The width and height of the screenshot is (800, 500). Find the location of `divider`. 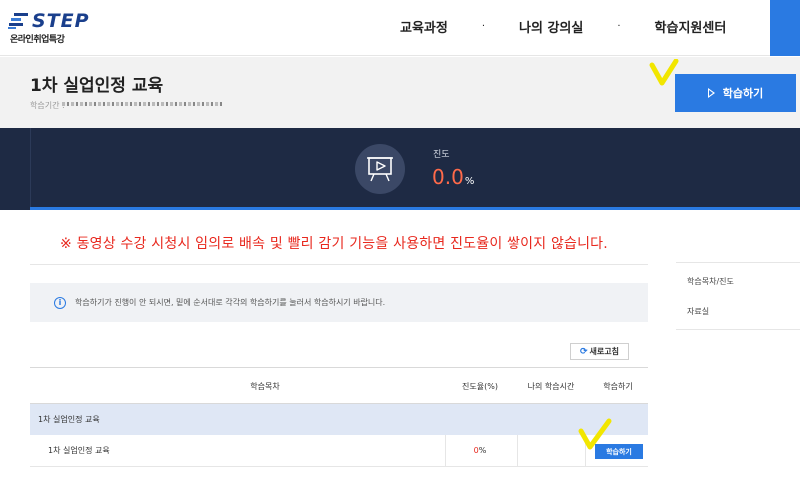

divider is located at coordinates (339, 264).